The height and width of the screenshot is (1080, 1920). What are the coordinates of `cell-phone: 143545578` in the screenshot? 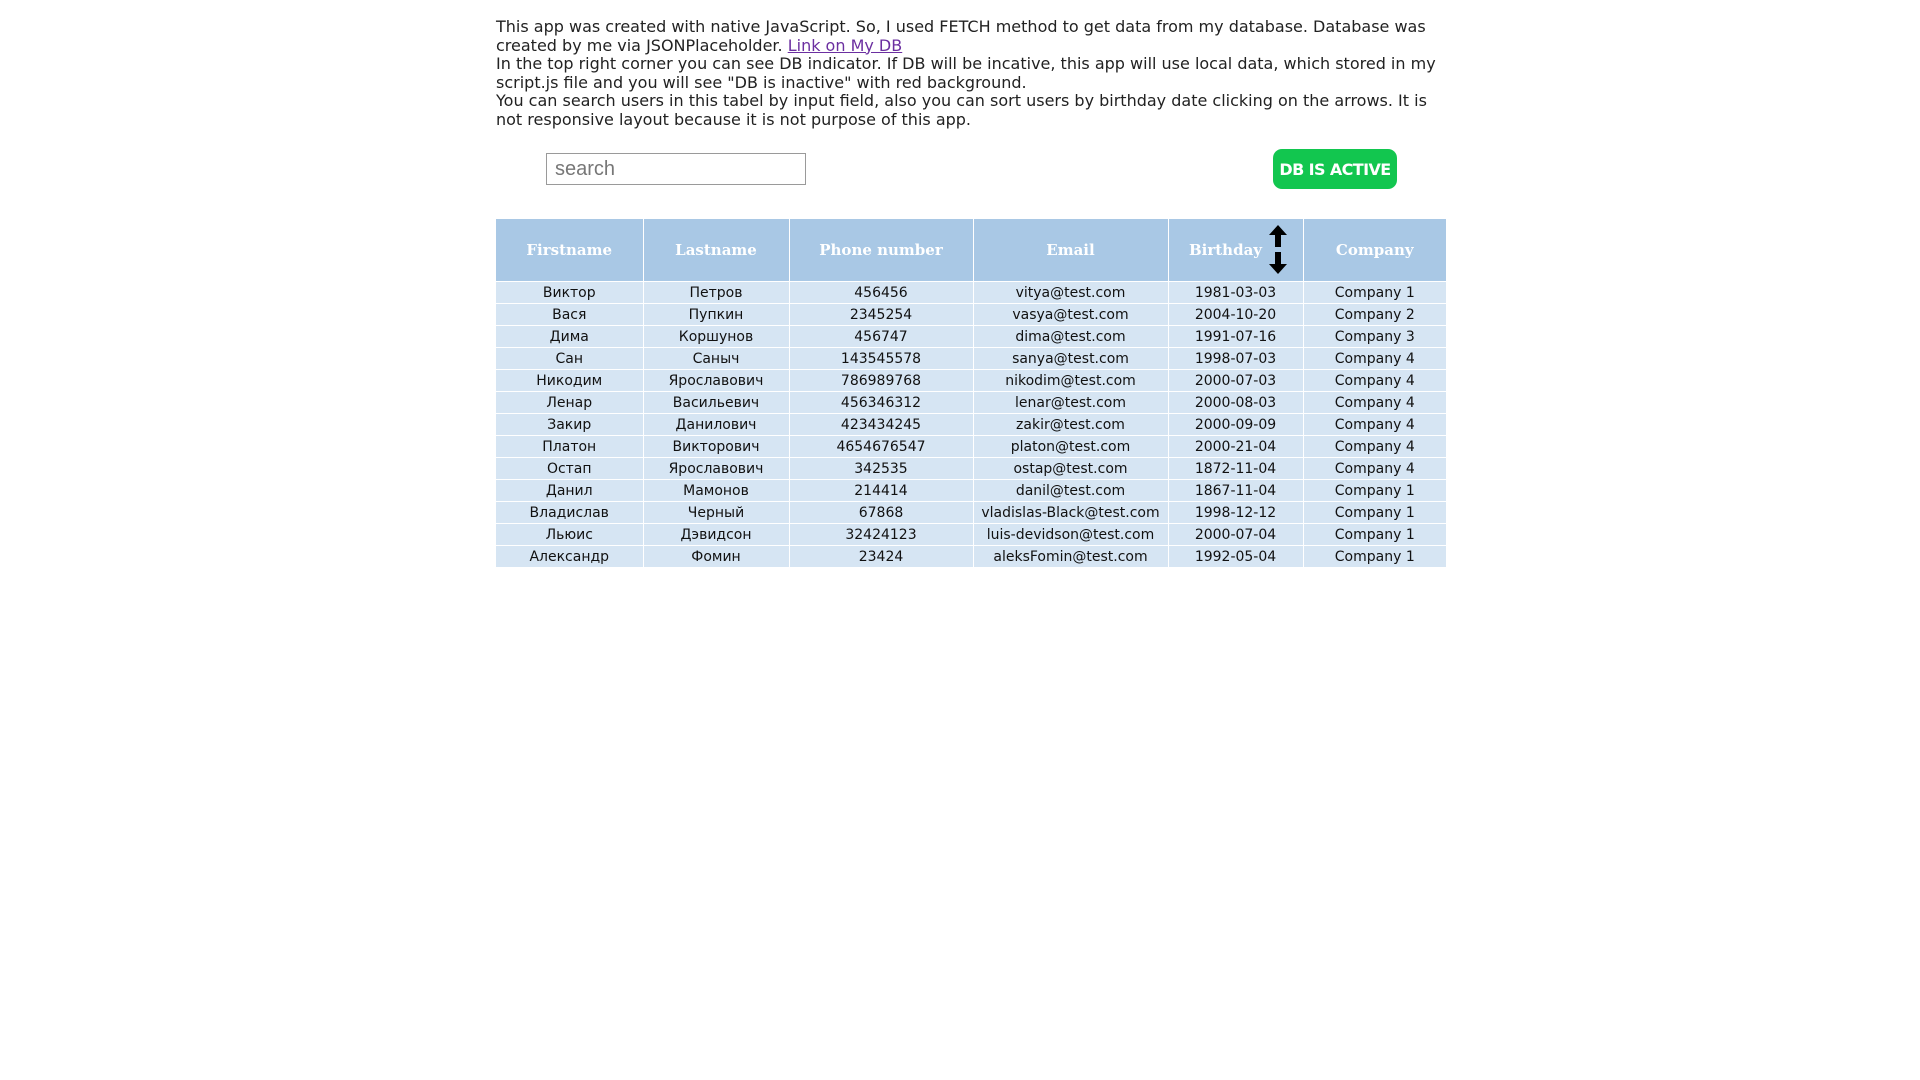 It's located at (881, 358).